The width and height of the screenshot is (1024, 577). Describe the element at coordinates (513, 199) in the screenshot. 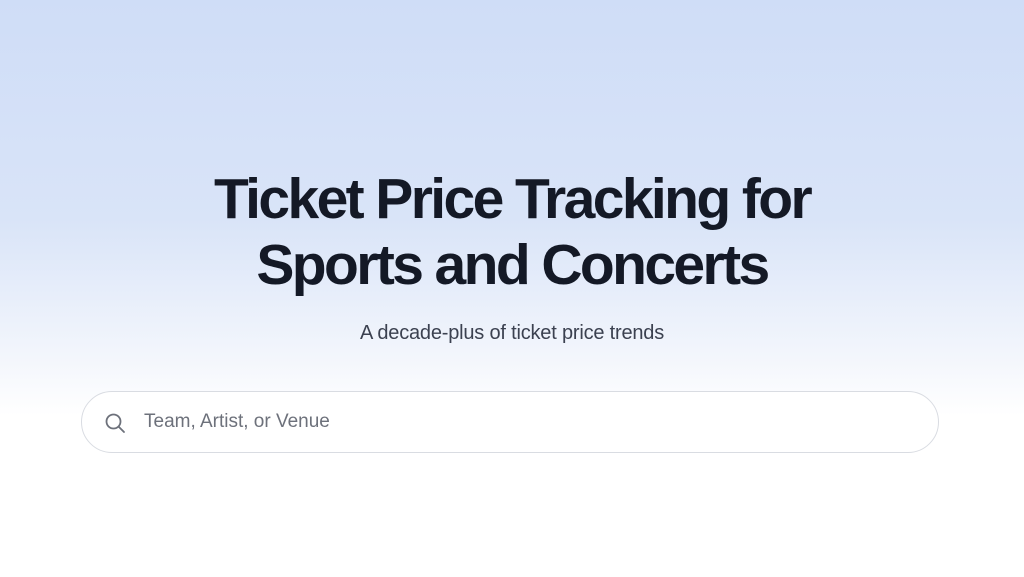

I see `page-title-line-1: Ticket Price Tracking for` at that location.